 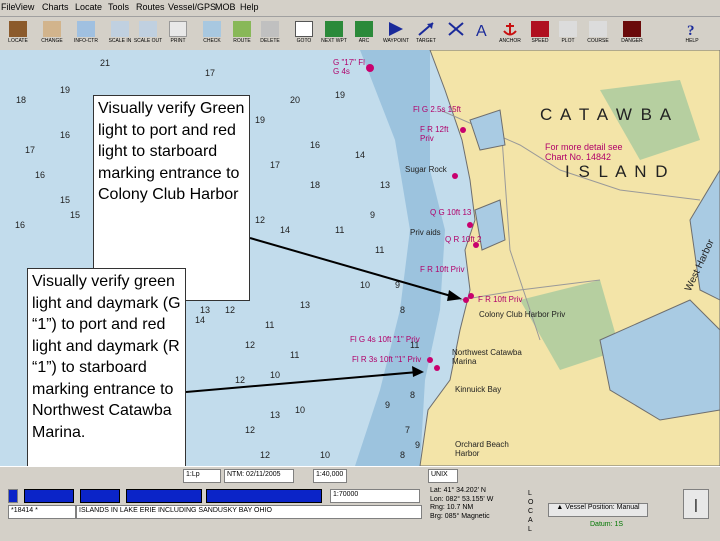 I want to click on tb-scale-in: SCALE IN, so click(x=120, y=33).